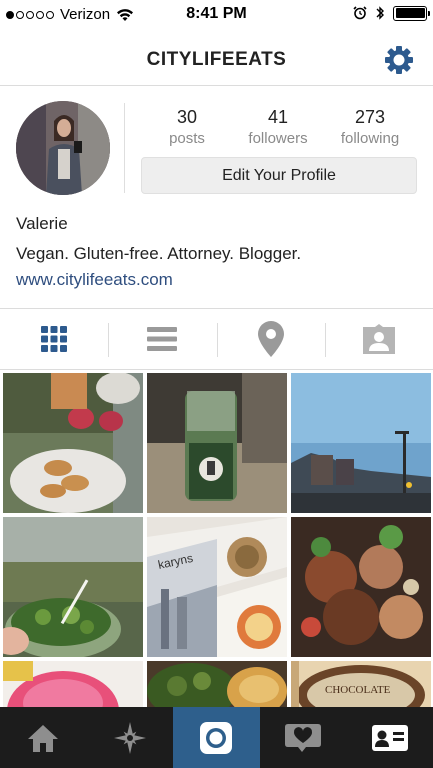 This screenshot has width=433, height=768. Describe the element at coordinates (360, 13) in the screenshot. I see `alarm-clock-icon` at that location.